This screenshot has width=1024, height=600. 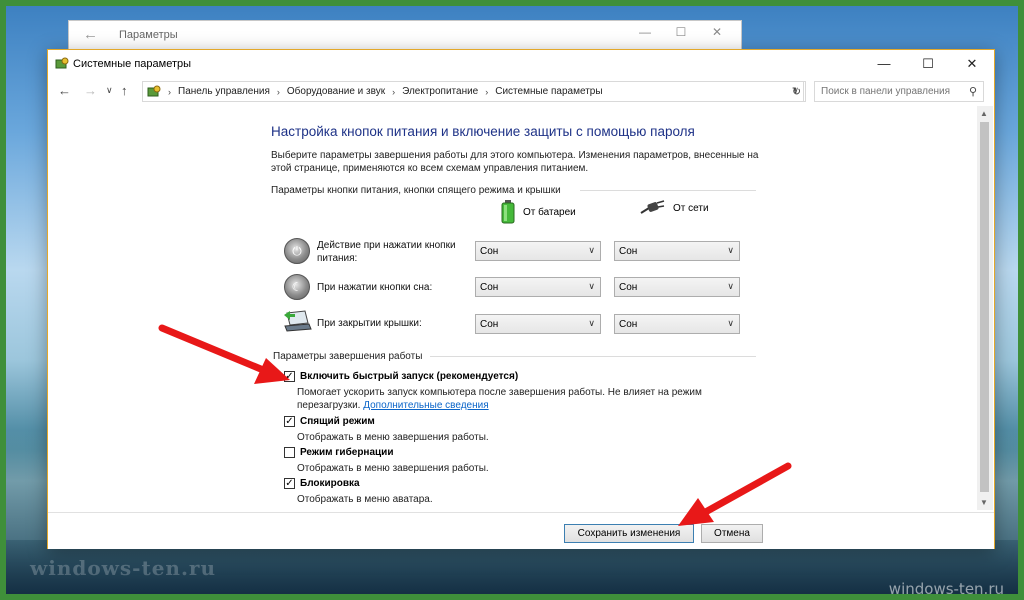 I want to click on battery-column-label: От батареи, so click(x=549, y=212).